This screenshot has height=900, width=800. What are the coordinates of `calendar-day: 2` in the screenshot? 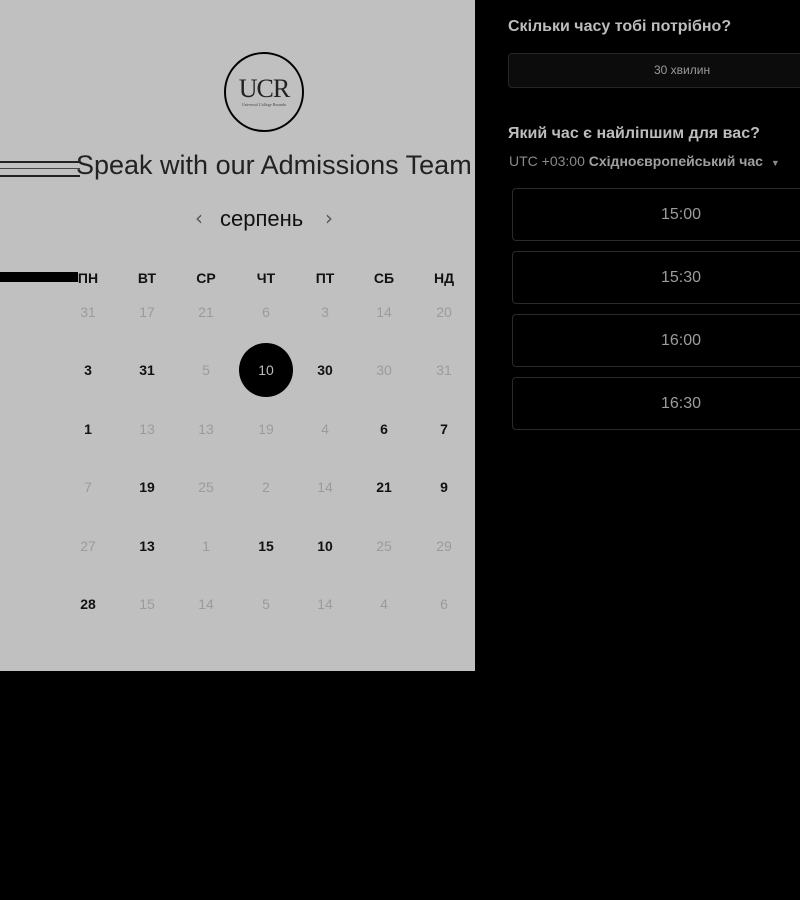 It's located at (266, 487).